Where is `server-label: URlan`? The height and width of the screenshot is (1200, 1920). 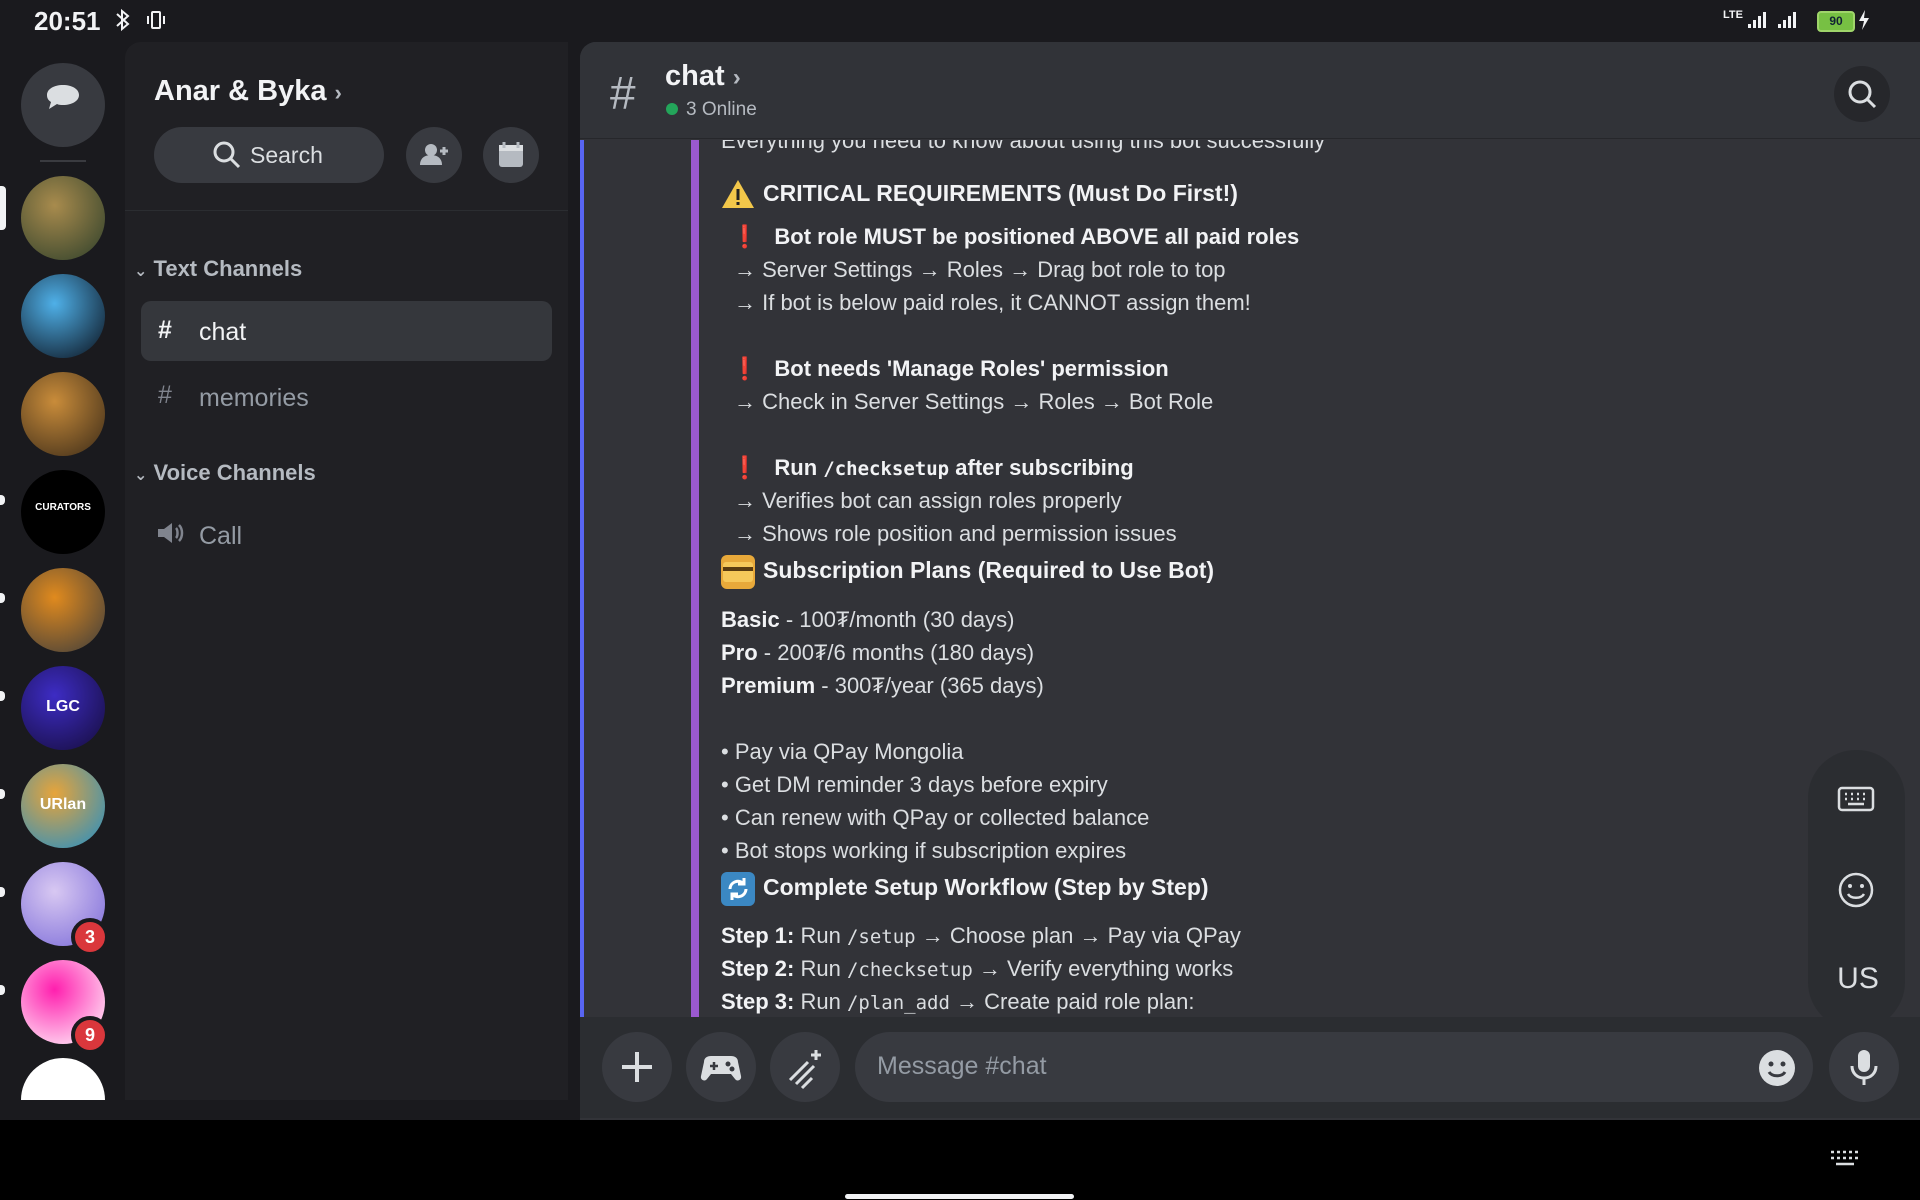 server-label: URlan is located at coordinates (63, 804).